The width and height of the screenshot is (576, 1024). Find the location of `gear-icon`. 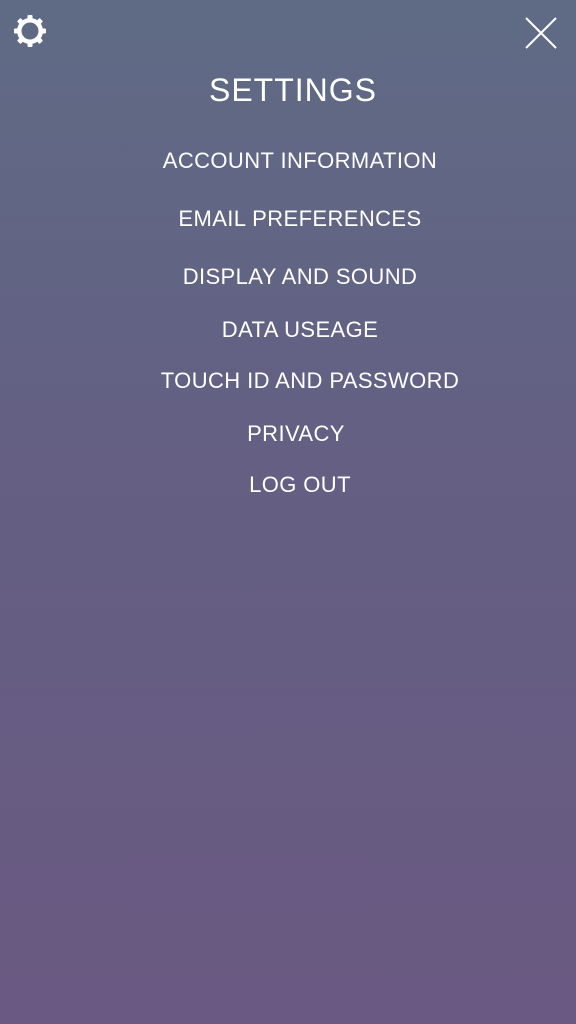

gear-icon is located at coordinates (30, 31).